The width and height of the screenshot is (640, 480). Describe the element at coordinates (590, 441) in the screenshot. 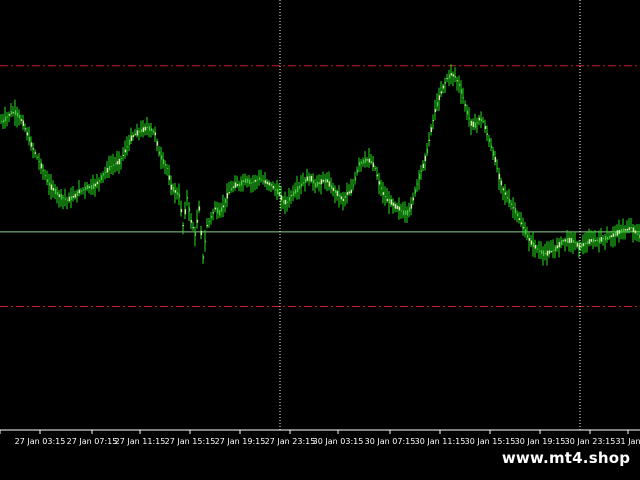

I see `x-tick-label: 30 Jan 23:15` at that location.